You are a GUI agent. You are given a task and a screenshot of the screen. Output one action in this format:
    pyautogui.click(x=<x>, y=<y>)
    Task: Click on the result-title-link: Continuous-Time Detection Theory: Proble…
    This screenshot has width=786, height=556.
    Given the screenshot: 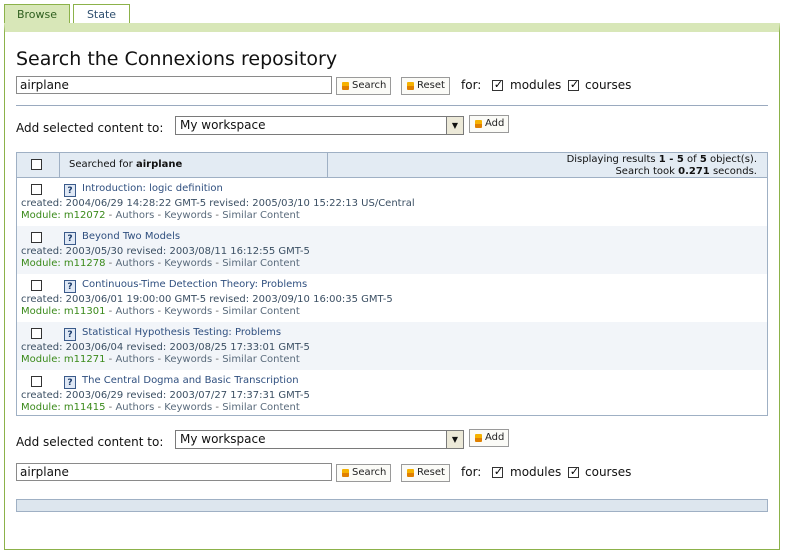 What is the action you would take?
    pyautogui.click(x=194, y=284)
    